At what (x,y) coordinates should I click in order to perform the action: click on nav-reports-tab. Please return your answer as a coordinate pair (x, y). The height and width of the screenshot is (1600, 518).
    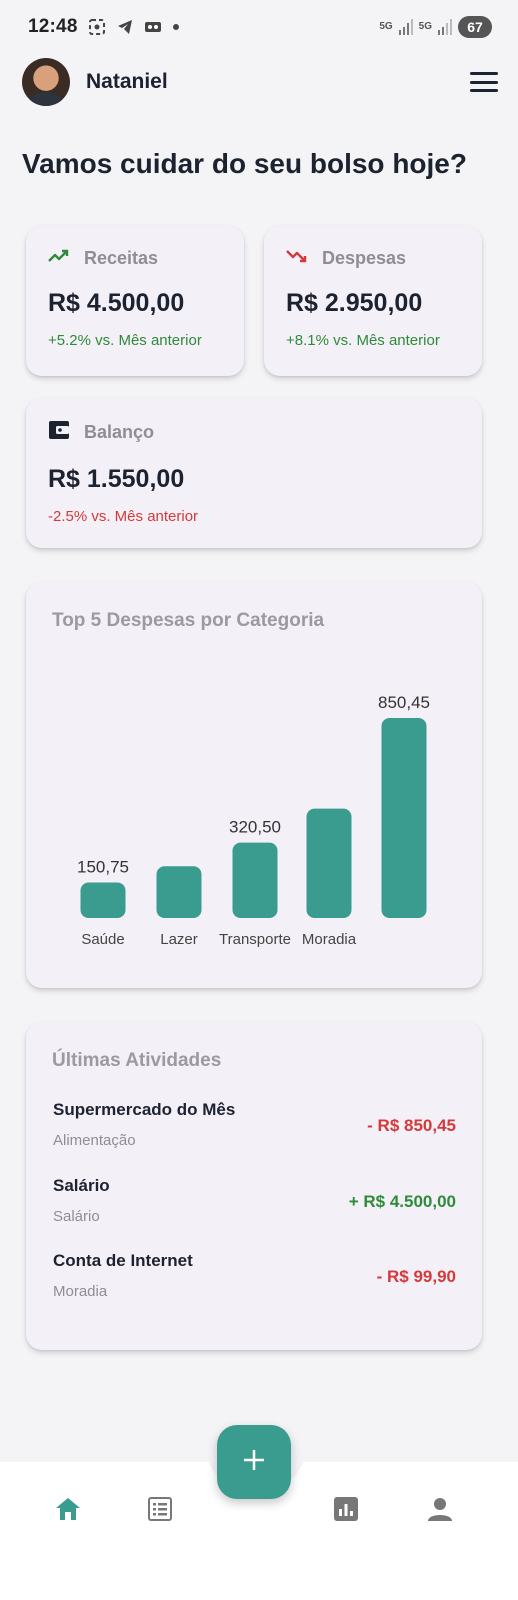
    Looking at the image, I should click on (346, 1511).